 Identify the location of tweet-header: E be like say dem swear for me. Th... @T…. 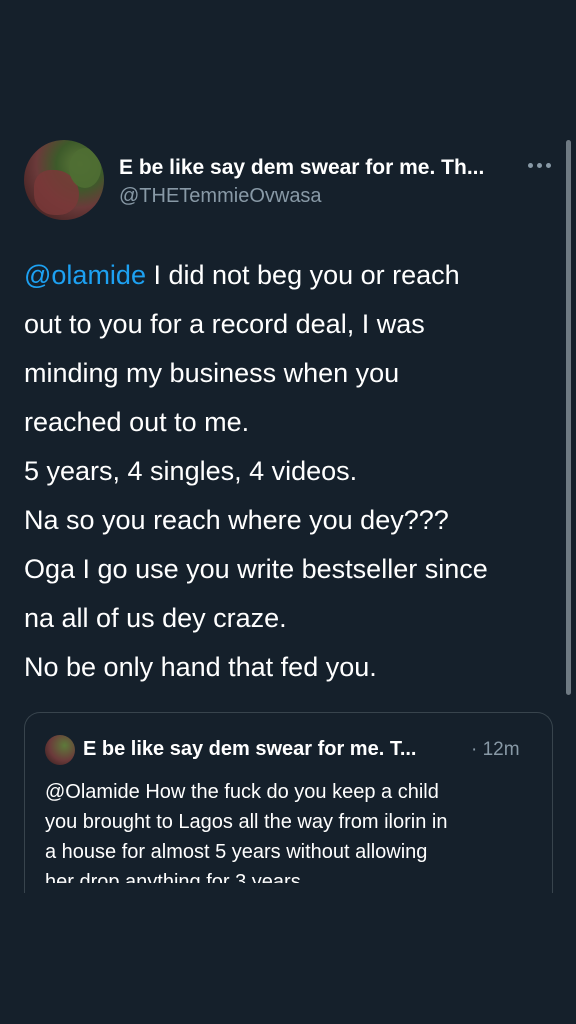
(289, 180).